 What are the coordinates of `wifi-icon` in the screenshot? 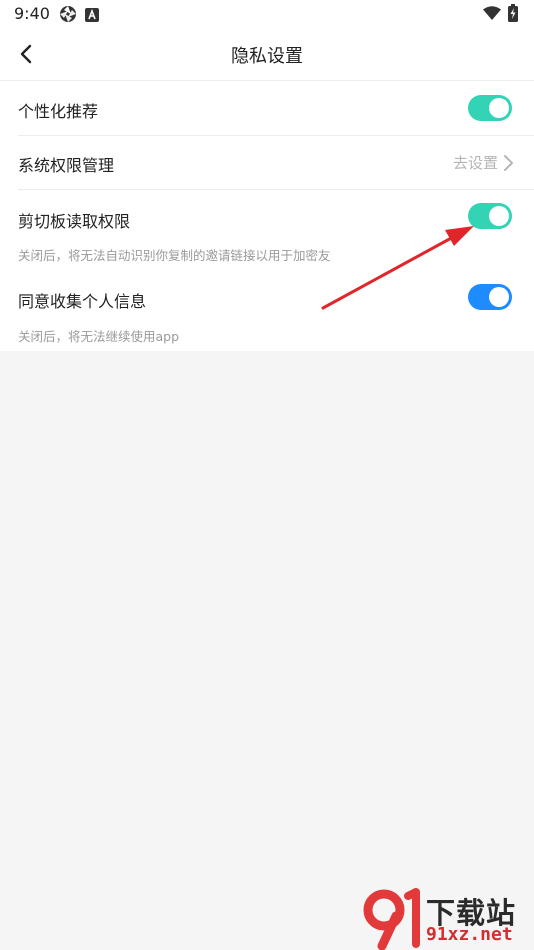 It's located at (492, 15).